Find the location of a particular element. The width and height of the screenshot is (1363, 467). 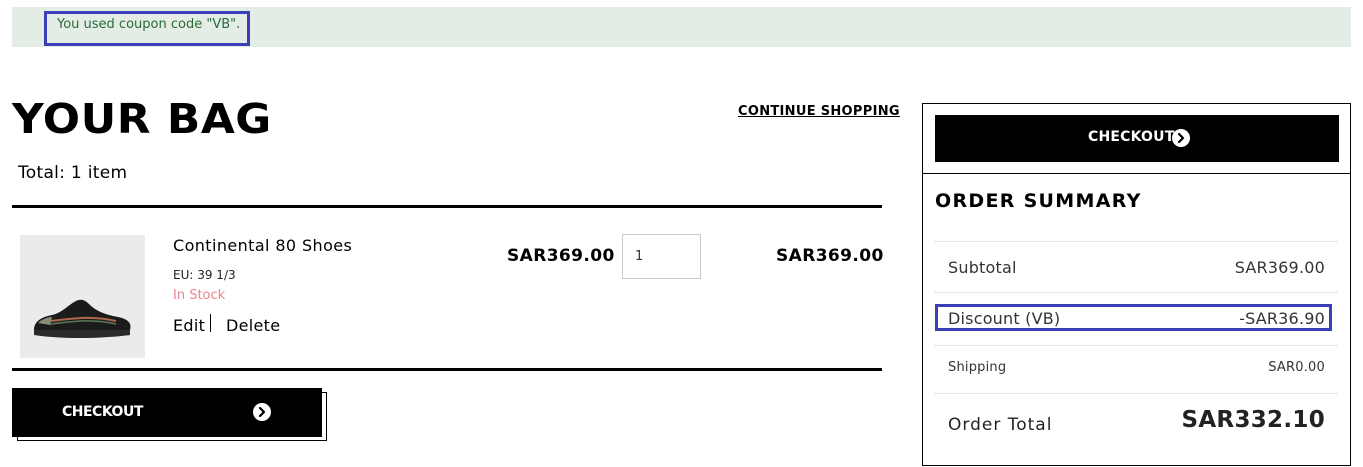

shipping-value: SAR0.00 is located at coordinates (1296, 367).